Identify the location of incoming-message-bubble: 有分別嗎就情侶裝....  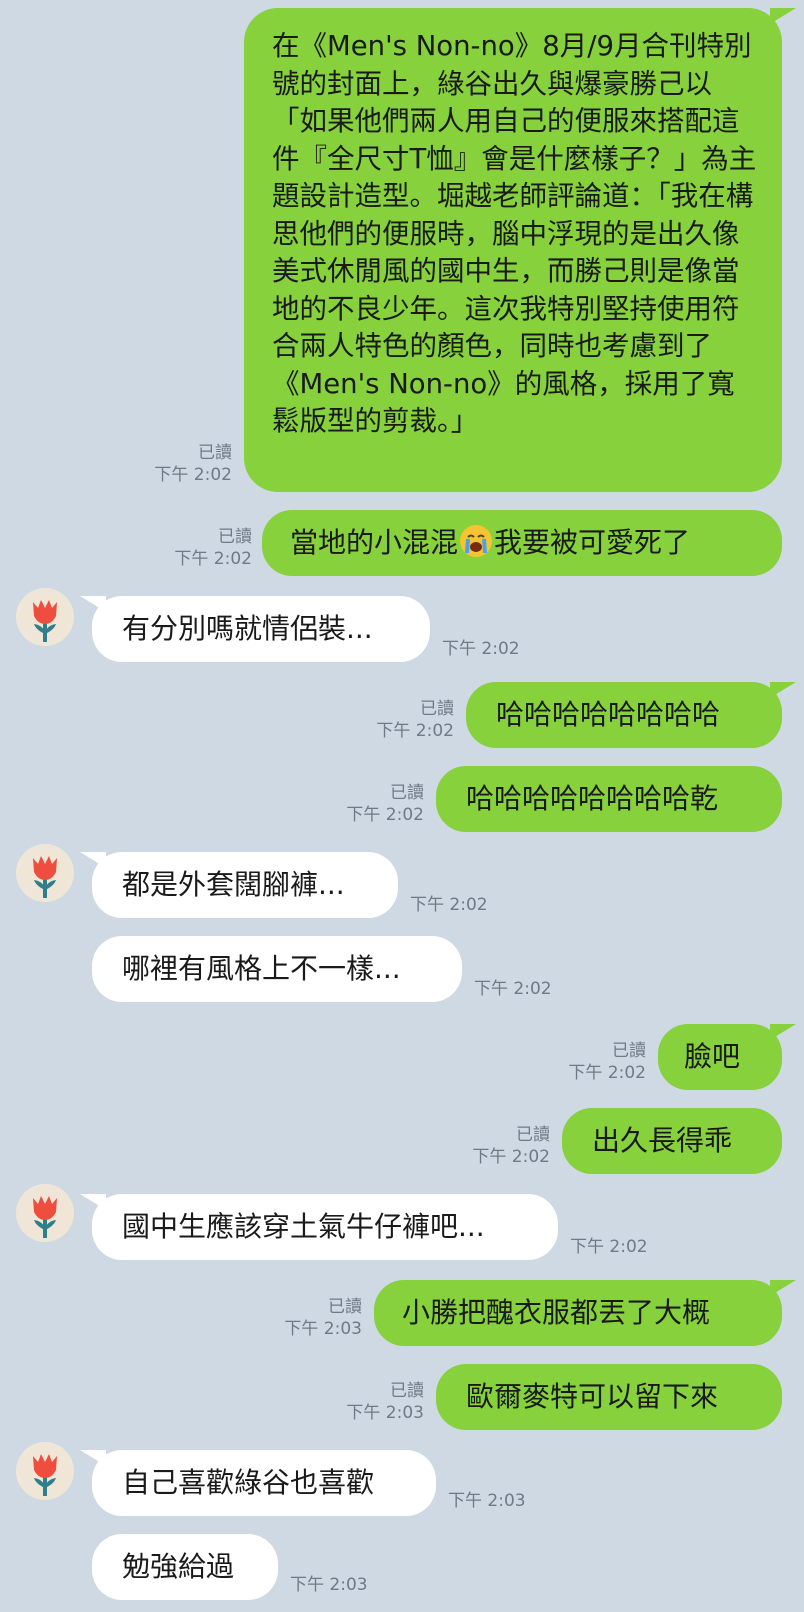
(261, 629).